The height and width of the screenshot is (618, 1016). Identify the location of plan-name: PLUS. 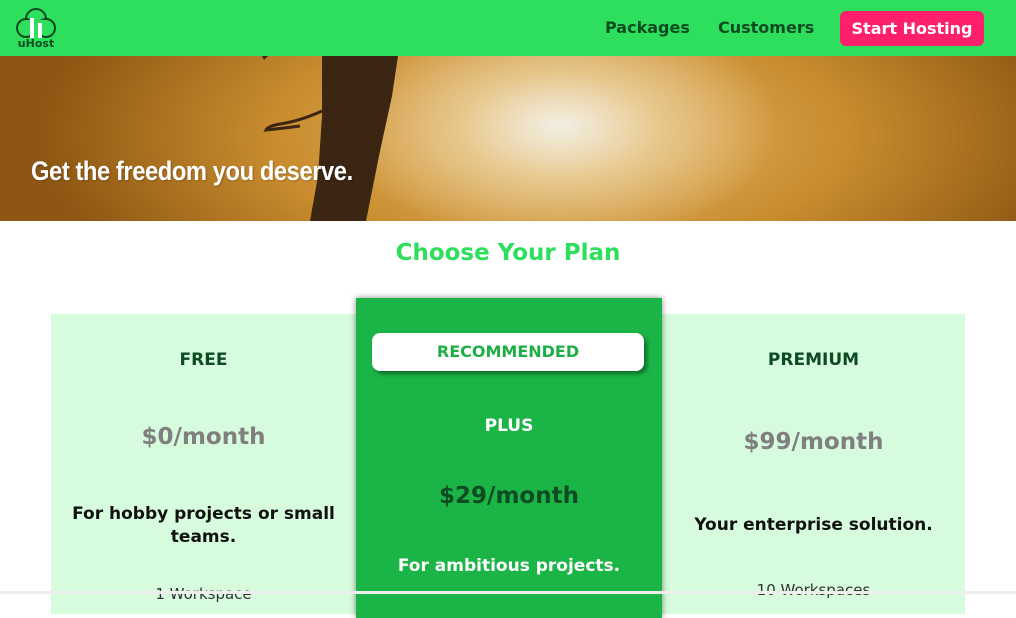
(509, 426).